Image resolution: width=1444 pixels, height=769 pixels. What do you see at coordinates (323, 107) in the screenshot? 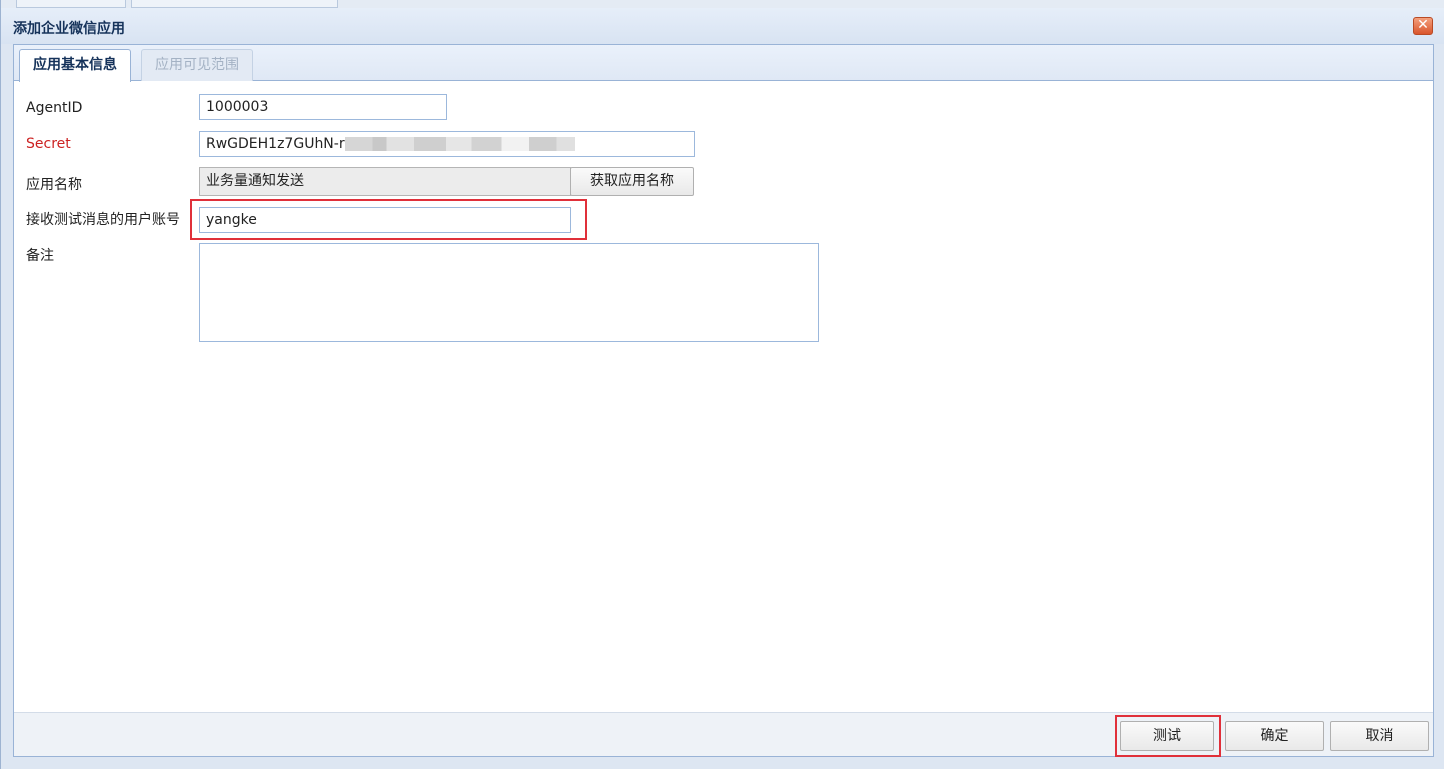
I see `agentid-field: 1000003` at bounding box center [323, 107].